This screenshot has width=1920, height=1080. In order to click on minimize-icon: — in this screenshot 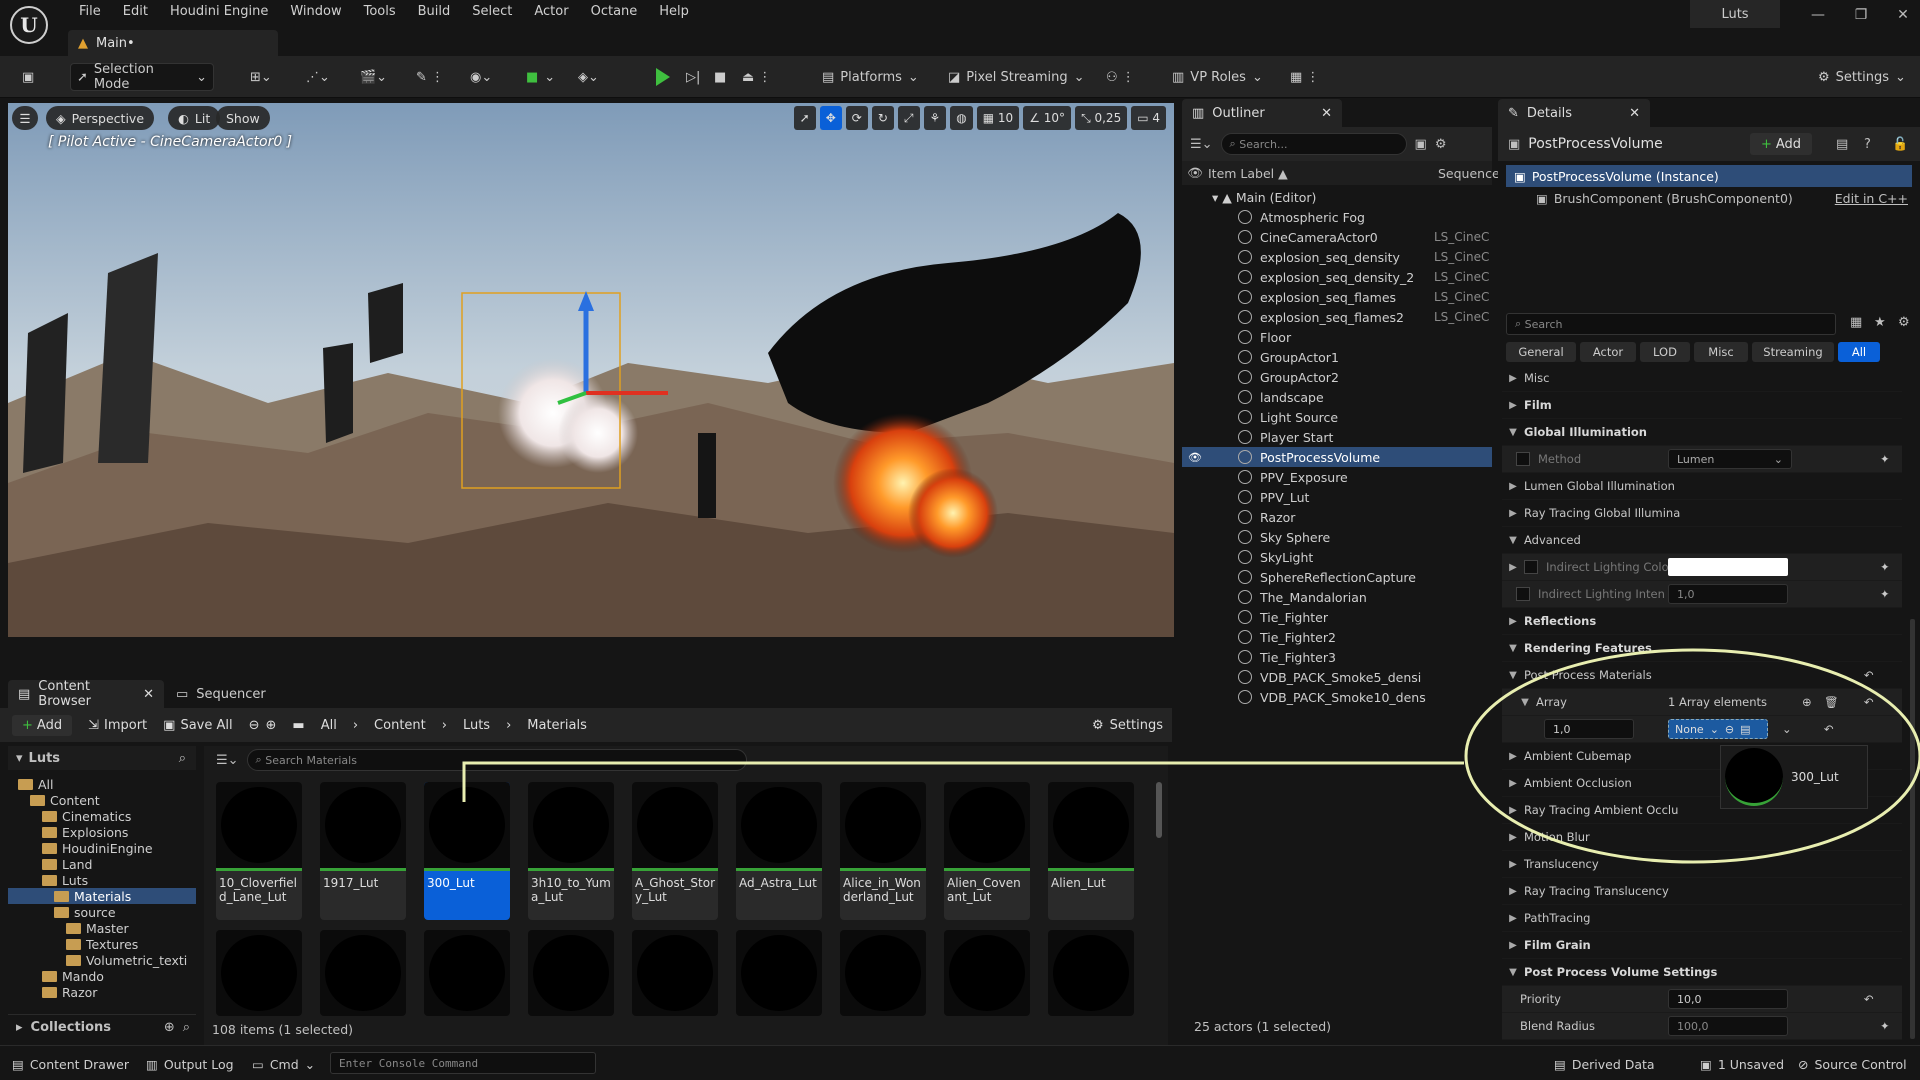, I will do `click(1818, 15)`.